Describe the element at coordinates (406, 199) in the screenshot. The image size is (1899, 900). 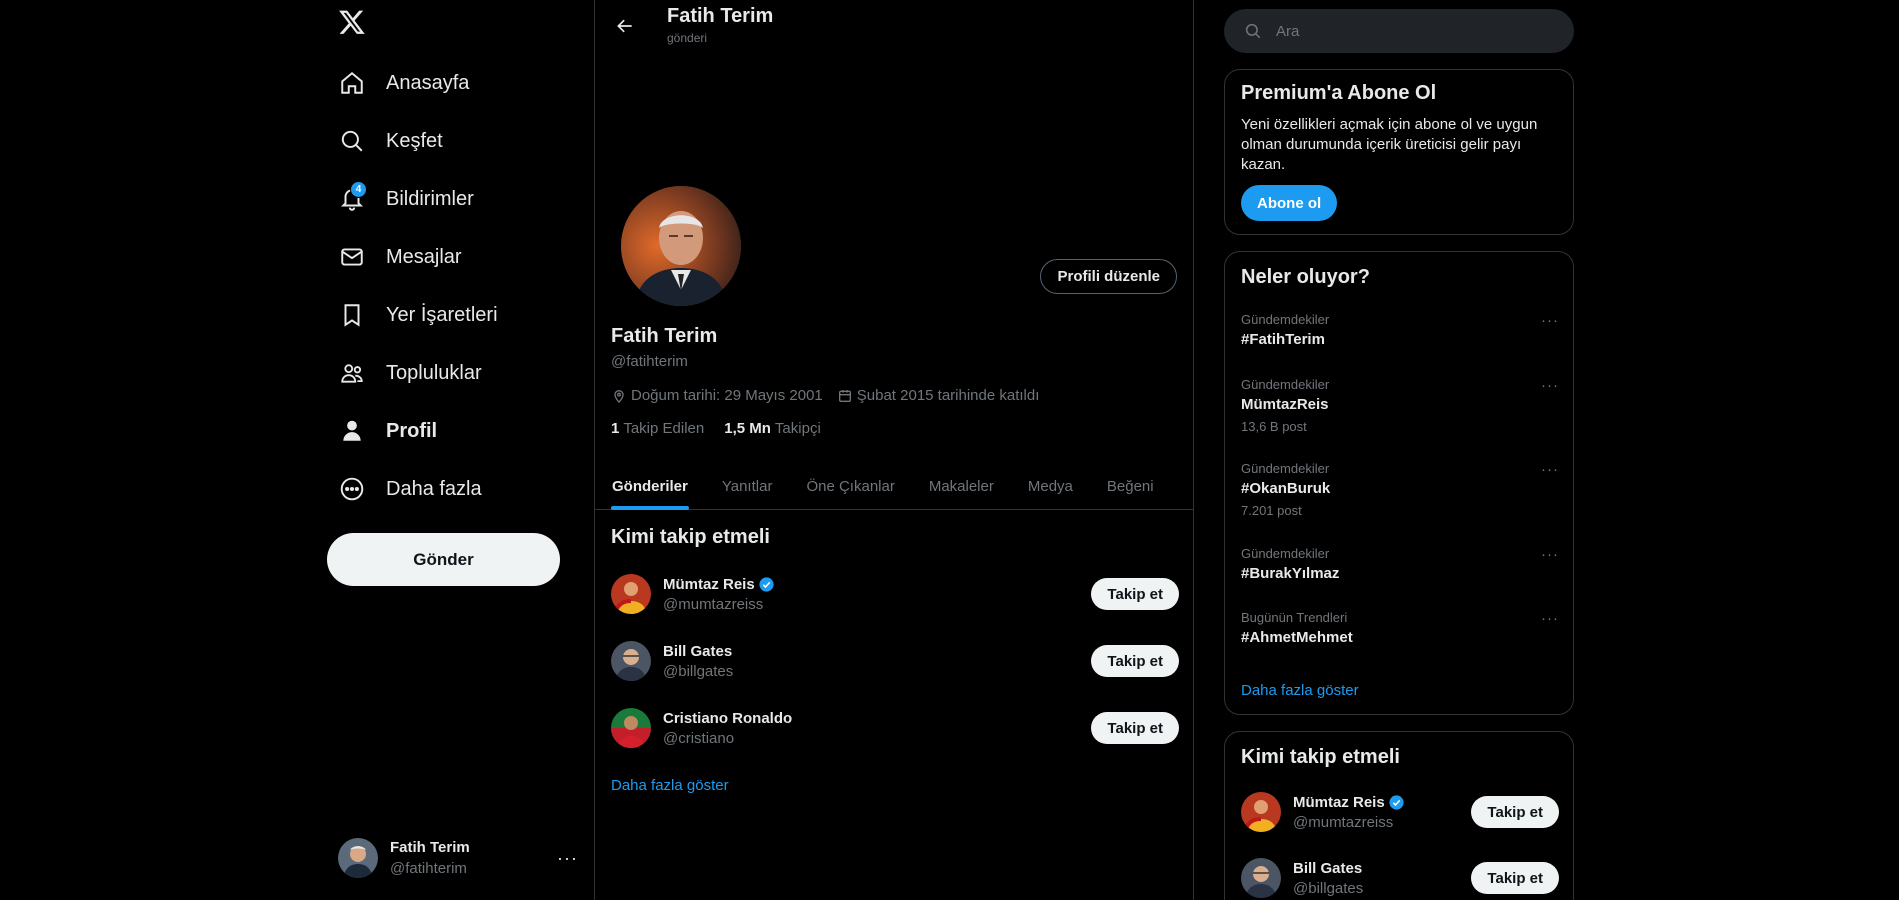
I see `nav-notifications: 4 Bildirimler` at that location.